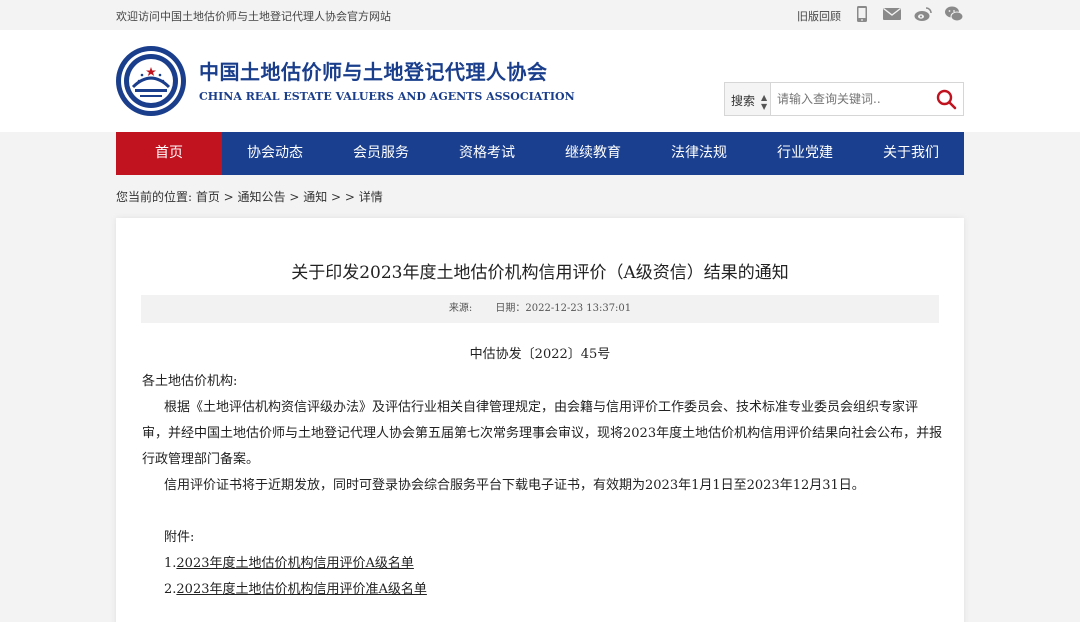 The image size is (1080, 622). Describe the element at coordinates (946, 99) in the screenshot. I see `search-icon` at that location.